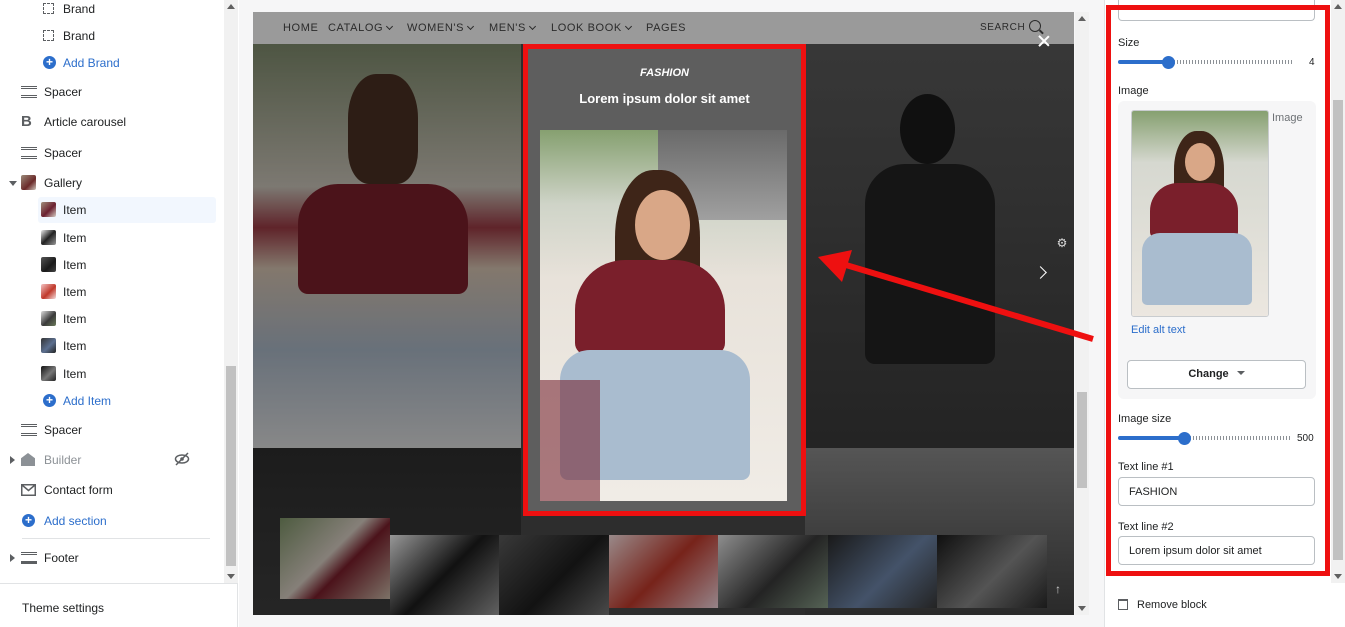 The image size is (1345, 627). What do you see at coordinates (75, 521) in the screenshot?
I see `add-section-label: Add section` at bounding box center [75, 521].